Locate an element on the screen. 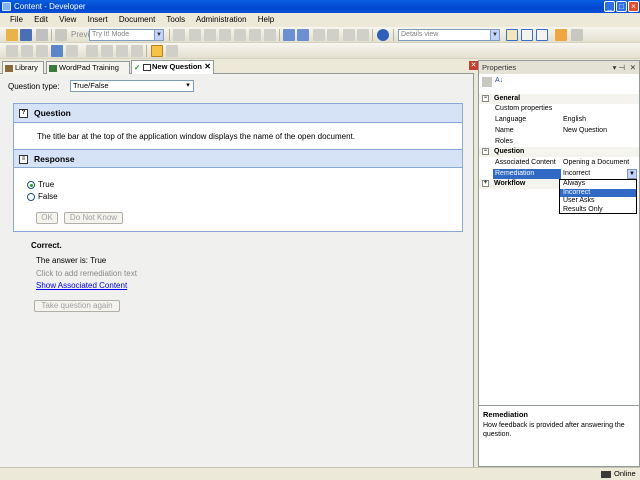 This screenshot has width=640, height=480. help-icon is located at coordinates (383, 35).